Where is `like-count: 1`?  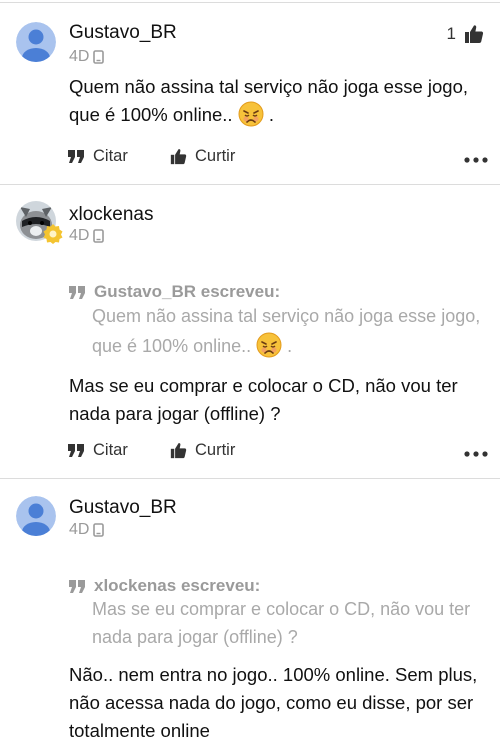
like-count: 1 is located at coordinates (451, 33).